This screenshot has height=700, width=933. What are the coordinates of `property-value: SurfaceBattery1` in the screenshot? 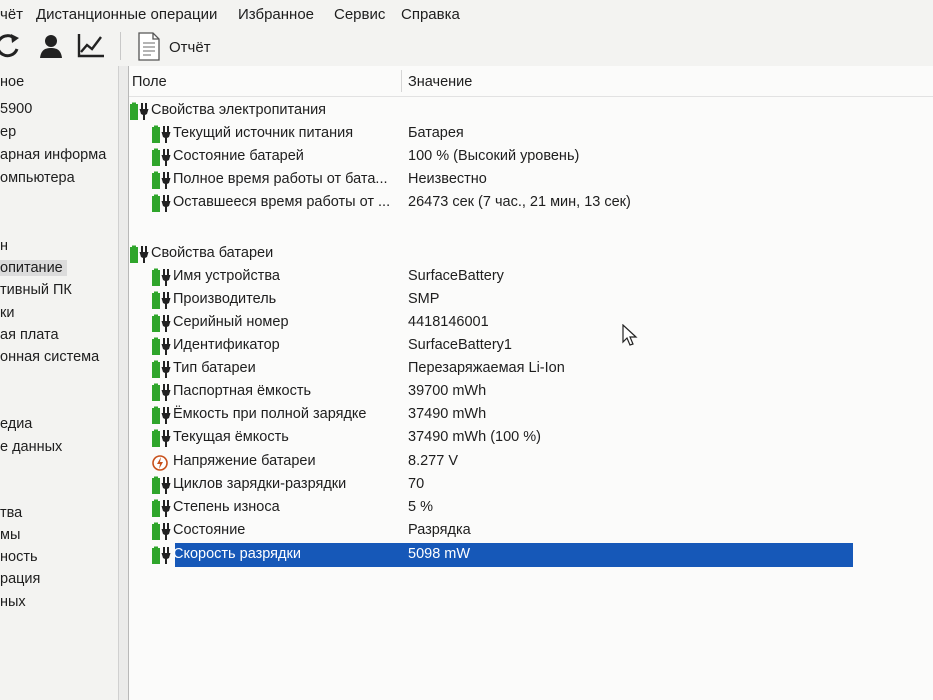 It's located at (460, 345).